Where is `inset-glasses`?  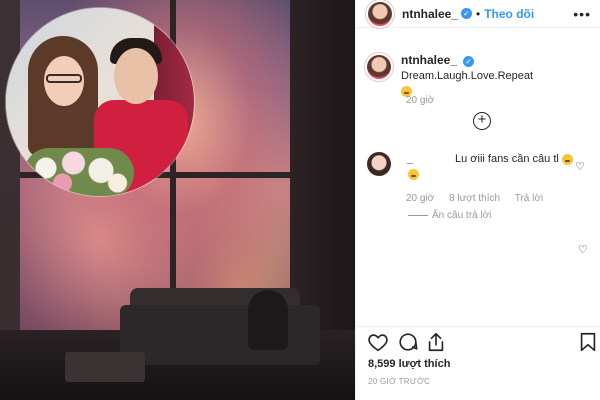
inset-glasses is located at coordinates (64, 78).